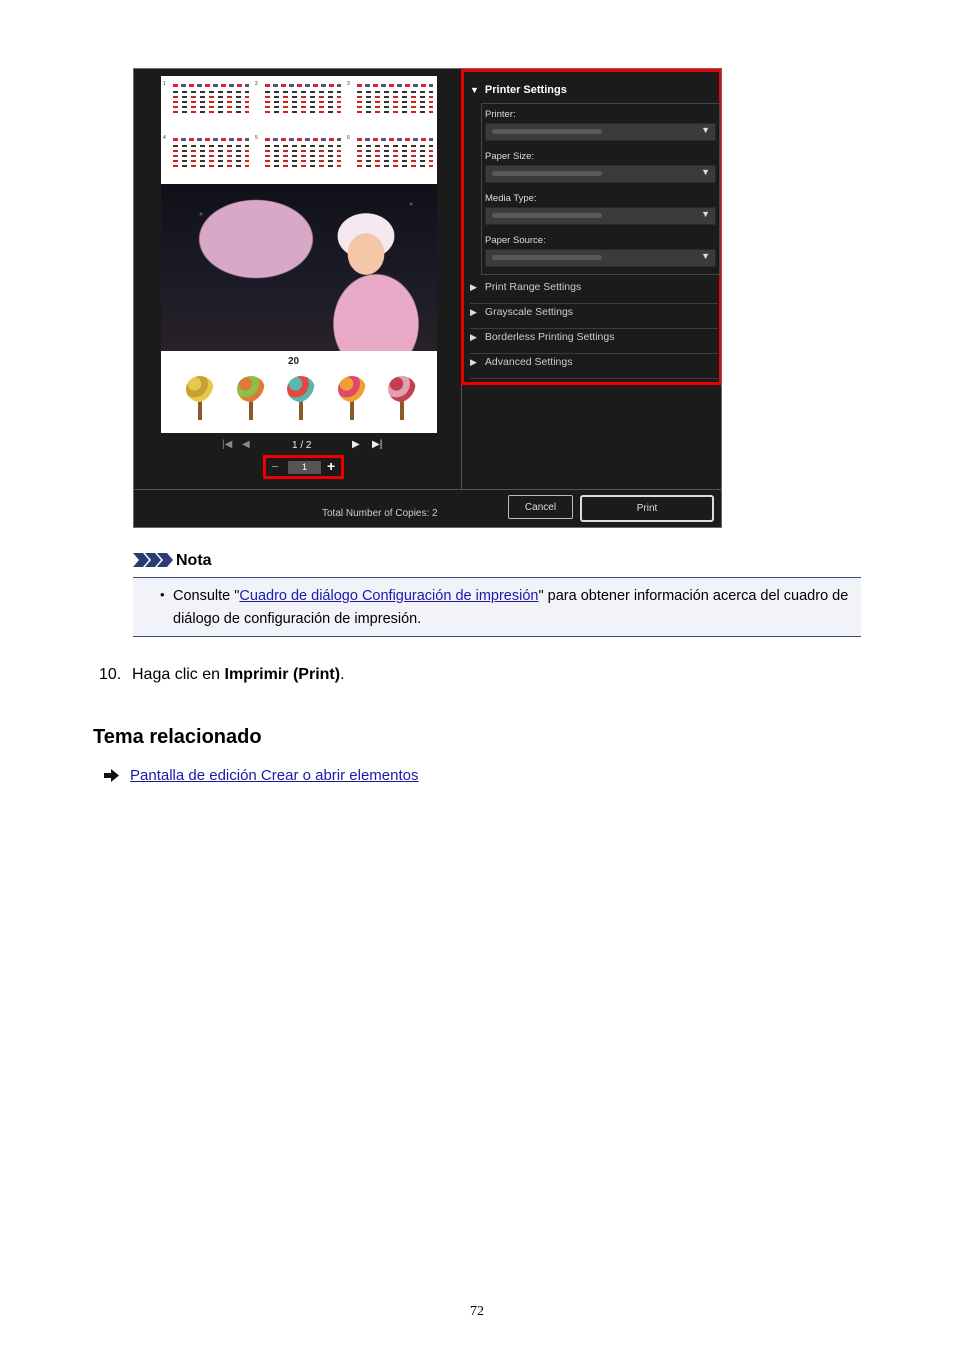  What do you see at coordinates (207, 157) in the screenshot?
I see `calendar-month: 4` at bounding box center [207, 157].